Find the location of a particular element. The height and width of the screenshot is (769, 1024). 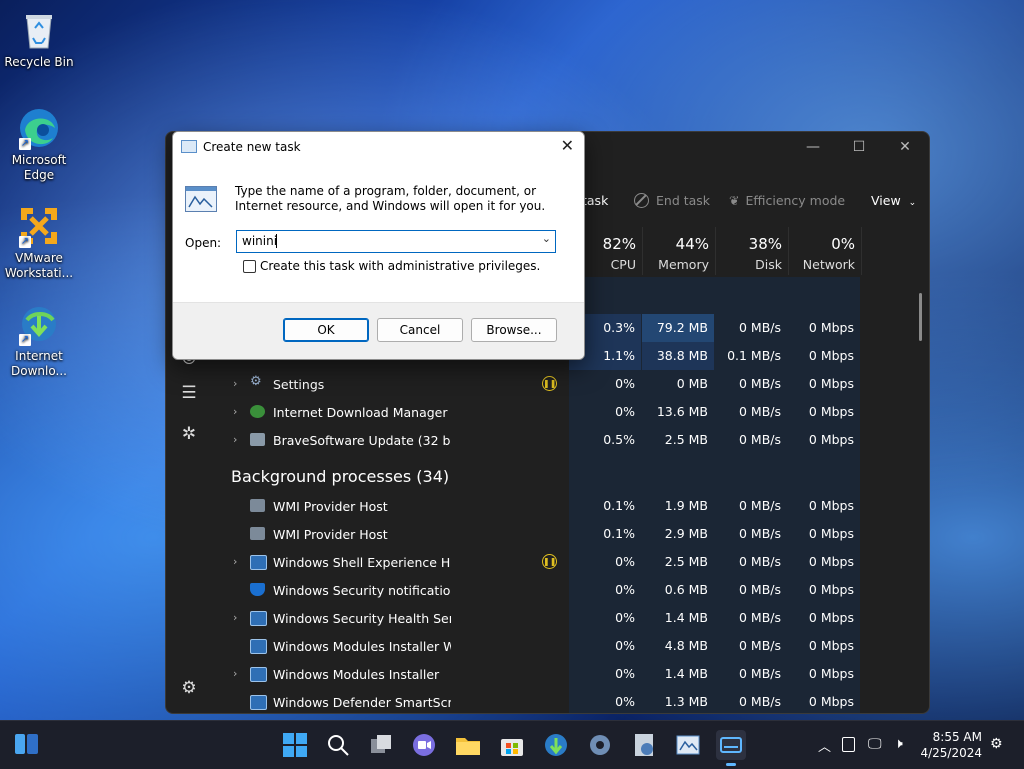

chevron-up-icon: ︿ is located at coordinates (824, 745).